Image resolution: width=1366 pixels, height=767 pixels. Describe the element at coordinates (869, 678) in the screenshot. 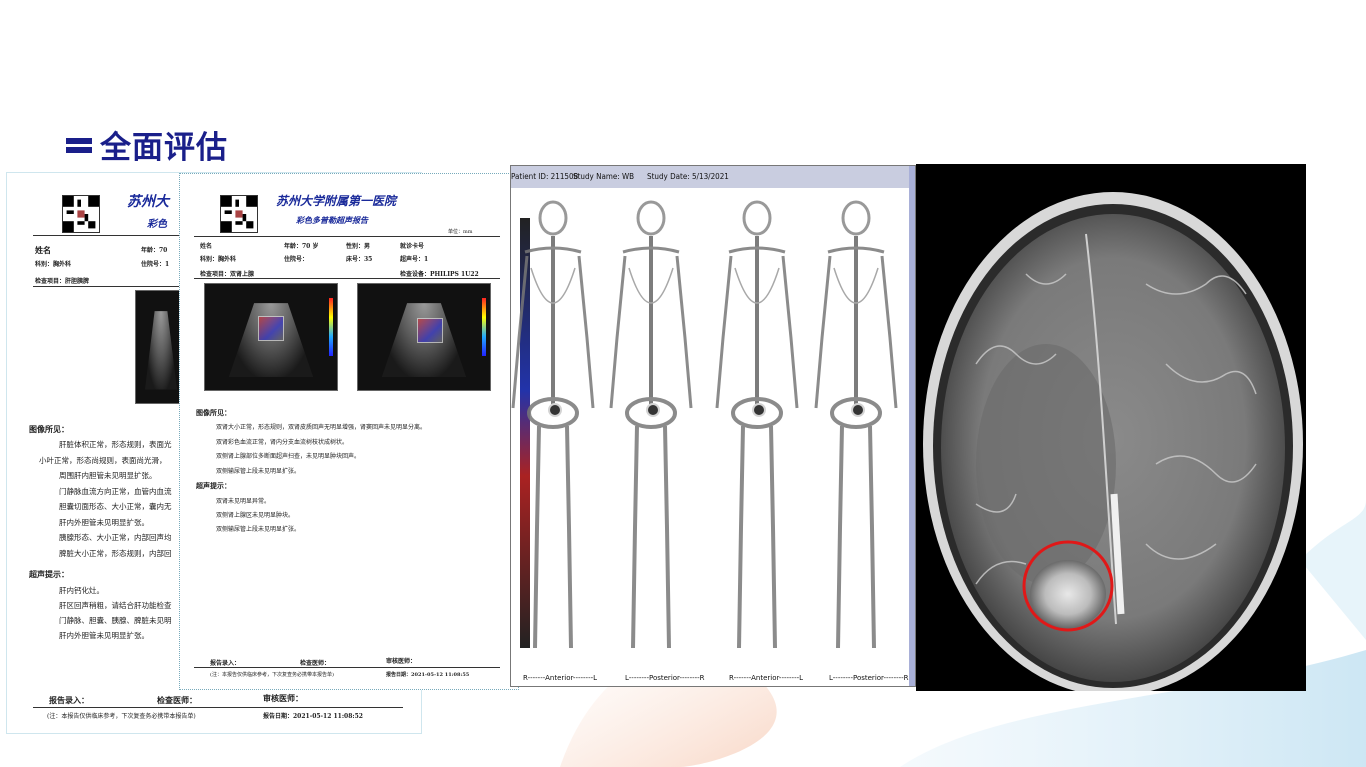

I see `view-label-4: L--------Posterior--------R` at that location.